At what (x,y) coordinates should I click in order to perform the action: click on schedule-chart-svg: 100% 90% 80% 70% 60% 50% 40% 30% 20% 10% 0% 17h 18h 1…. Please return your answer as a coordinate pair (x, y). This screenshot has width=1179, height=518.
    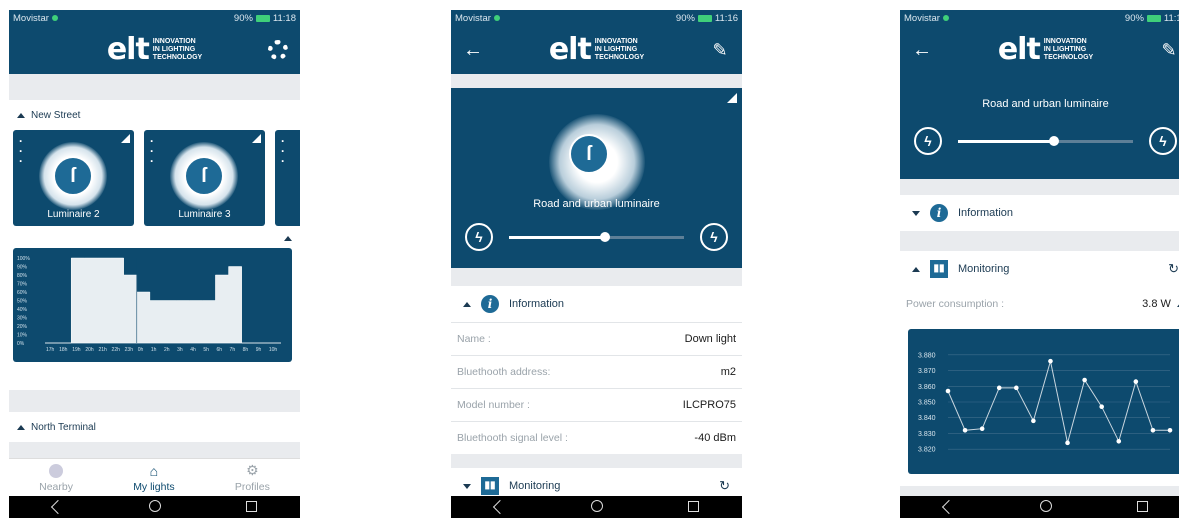
    Looking at the image, I should click on (149, 304).